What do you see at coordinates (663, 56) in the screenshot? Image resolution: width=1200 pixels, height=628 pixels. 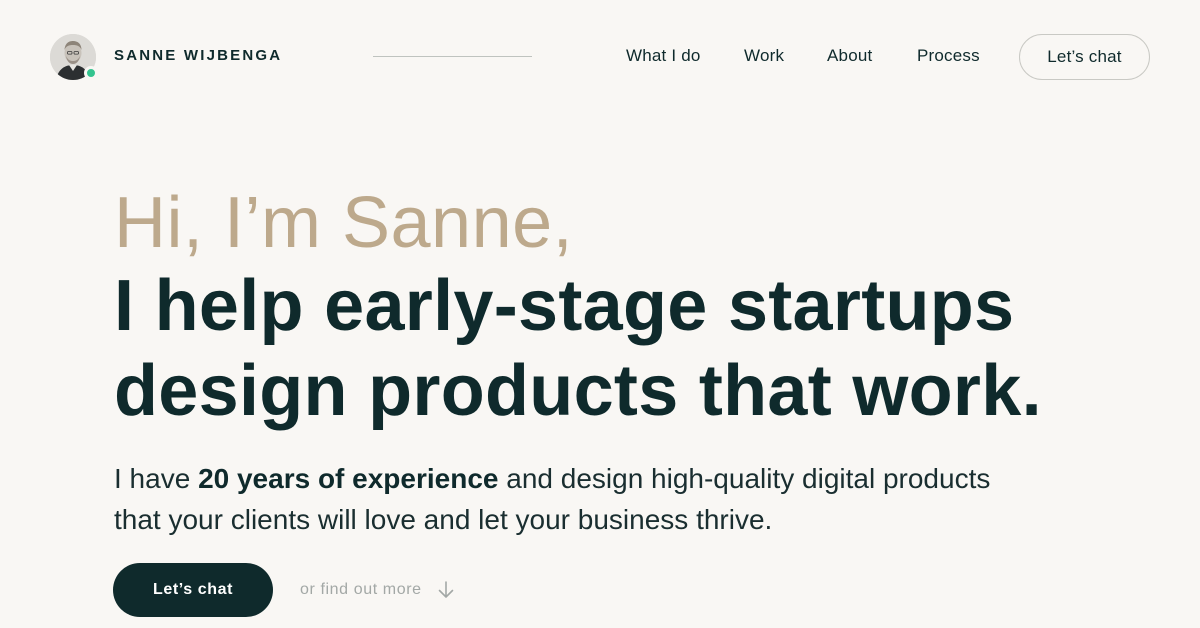 I see `nav-link-what-i-do: What I do` at bounding box center [663, 56].